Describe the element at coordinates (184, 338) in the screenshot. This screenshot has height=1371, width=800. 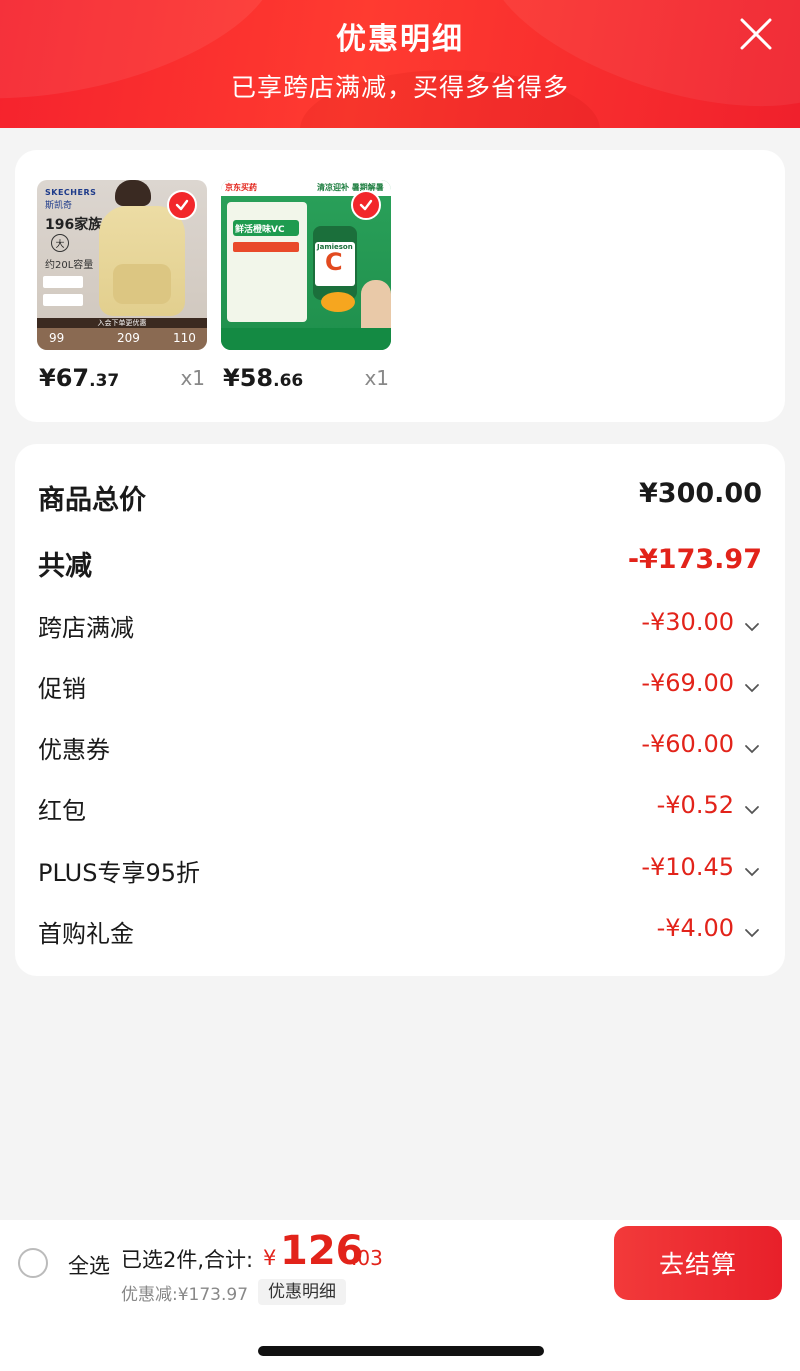
I see `product-image-number: 110` at that location.